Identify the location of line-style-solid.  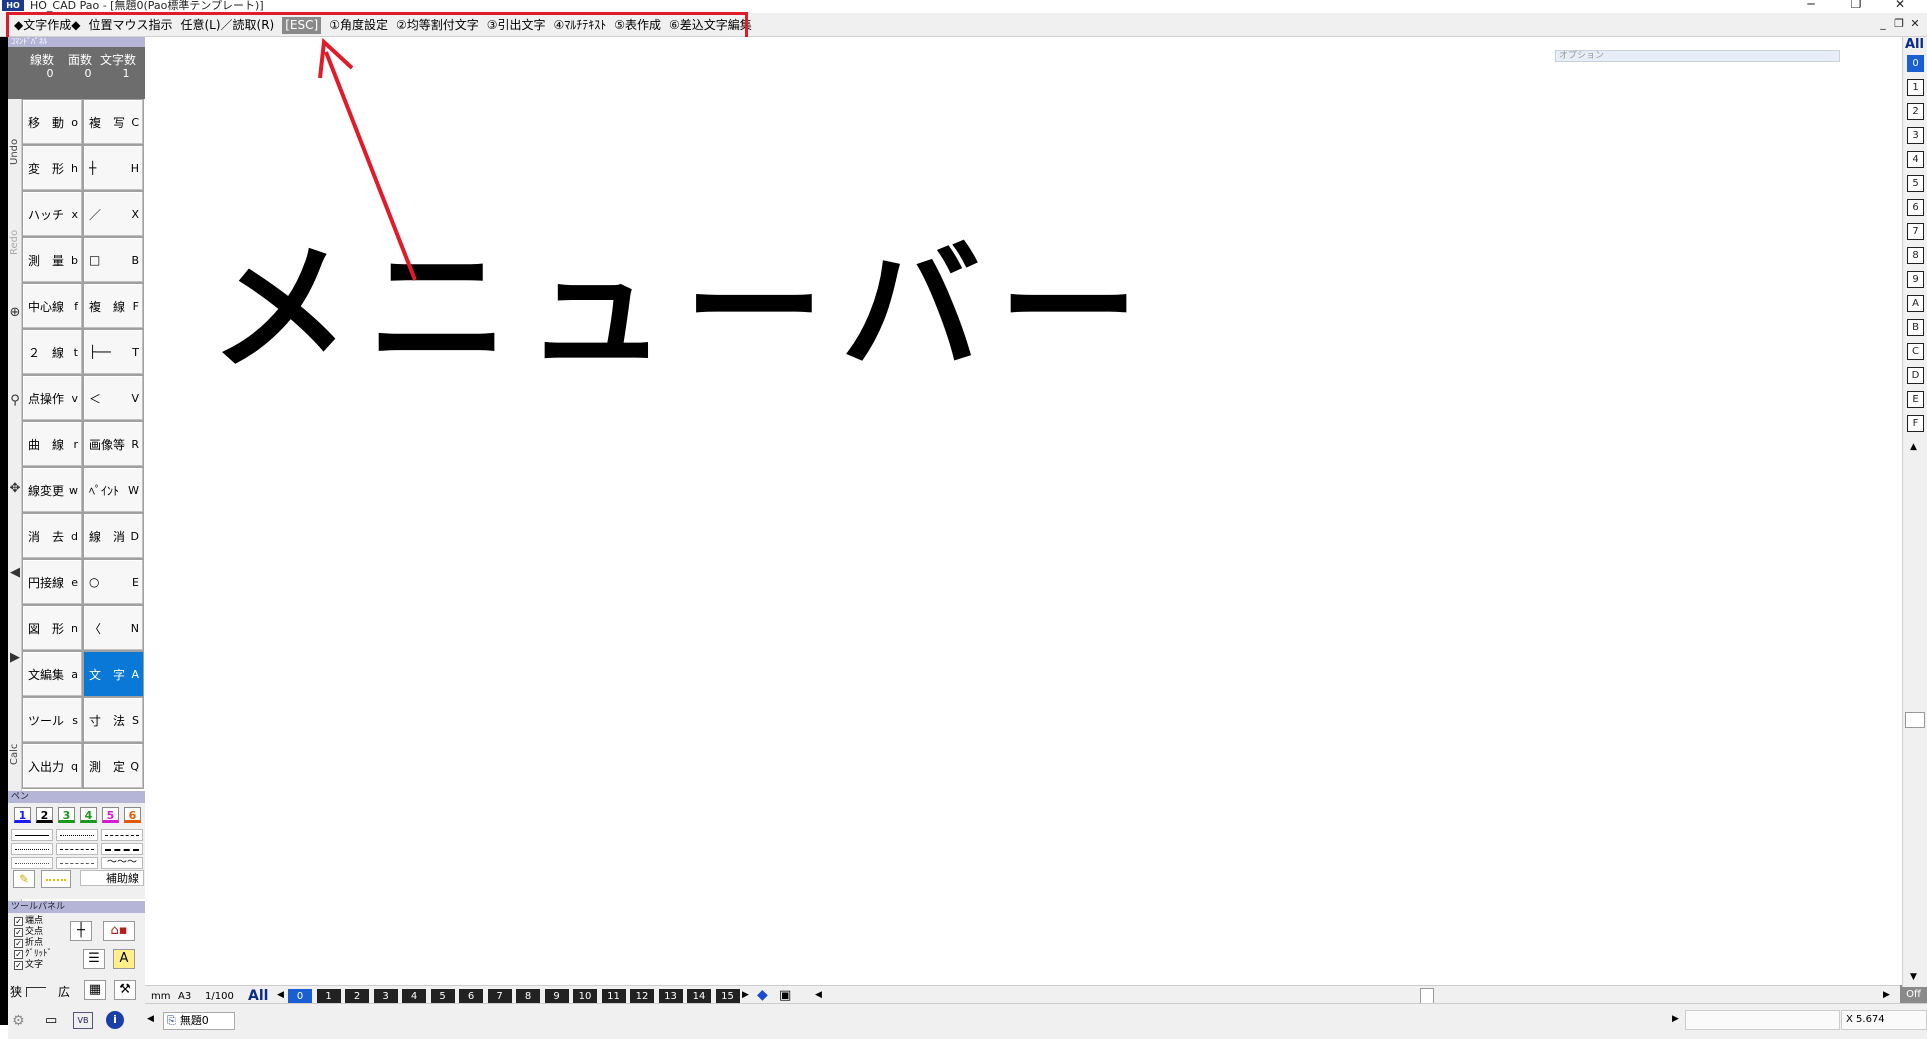
(32, 835).